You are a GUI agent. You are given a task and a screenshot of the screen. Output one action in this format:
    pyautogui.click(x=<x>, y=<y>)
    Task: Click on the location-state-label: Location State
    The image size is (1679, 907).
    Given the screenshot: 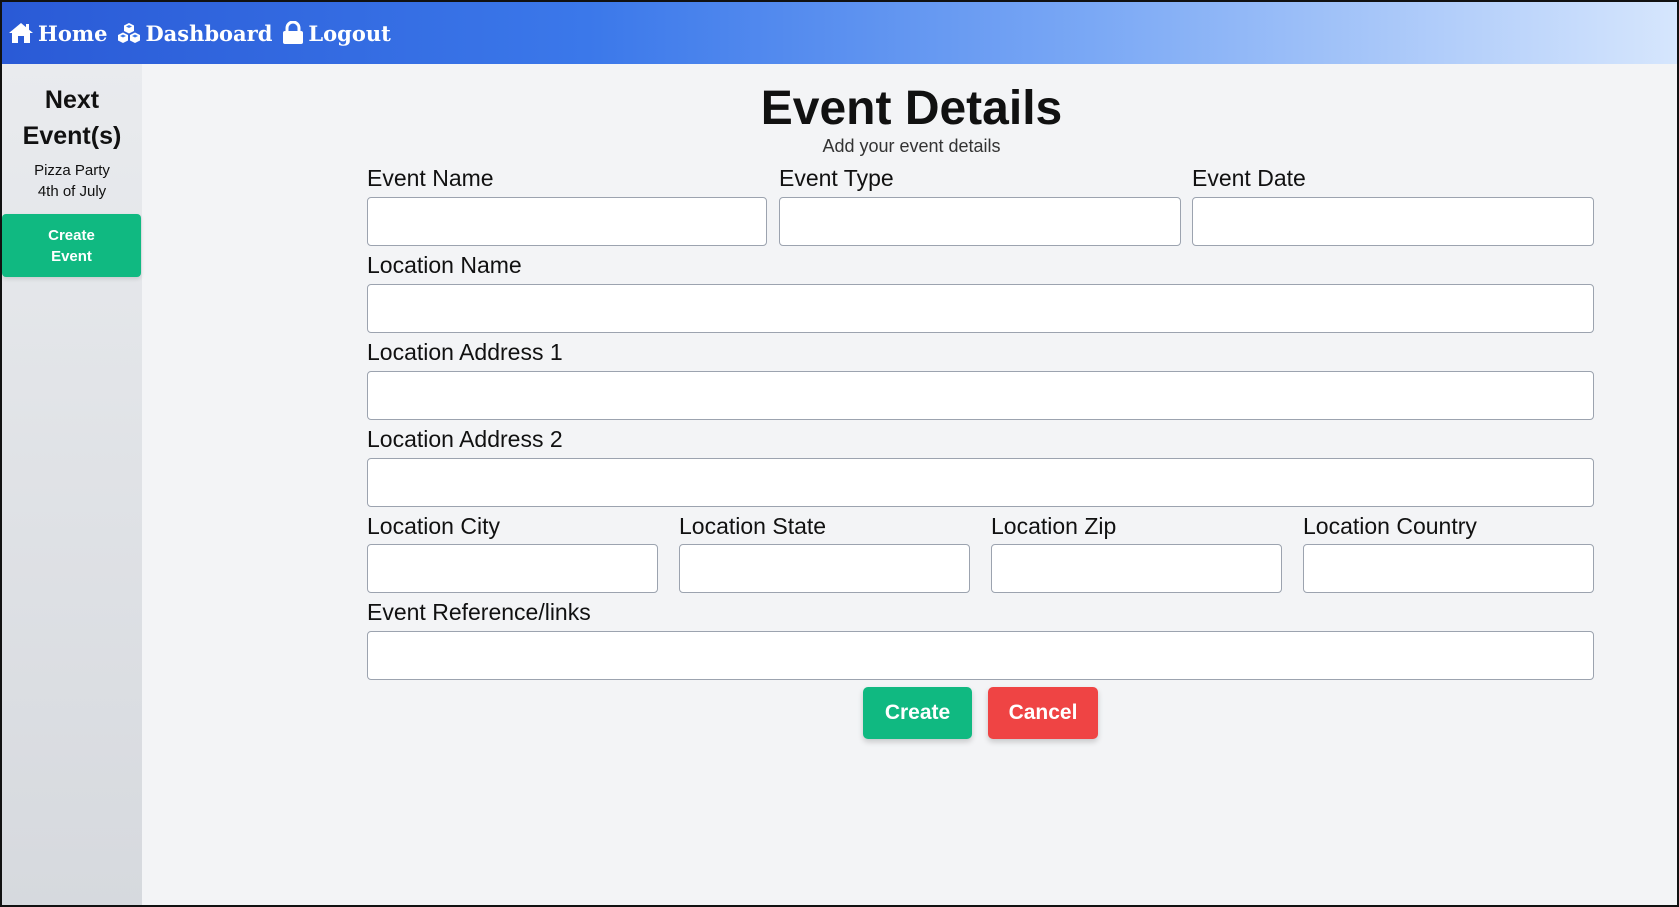 What is the action you would take?
    pyautogui.click(x=753, y=526)
    